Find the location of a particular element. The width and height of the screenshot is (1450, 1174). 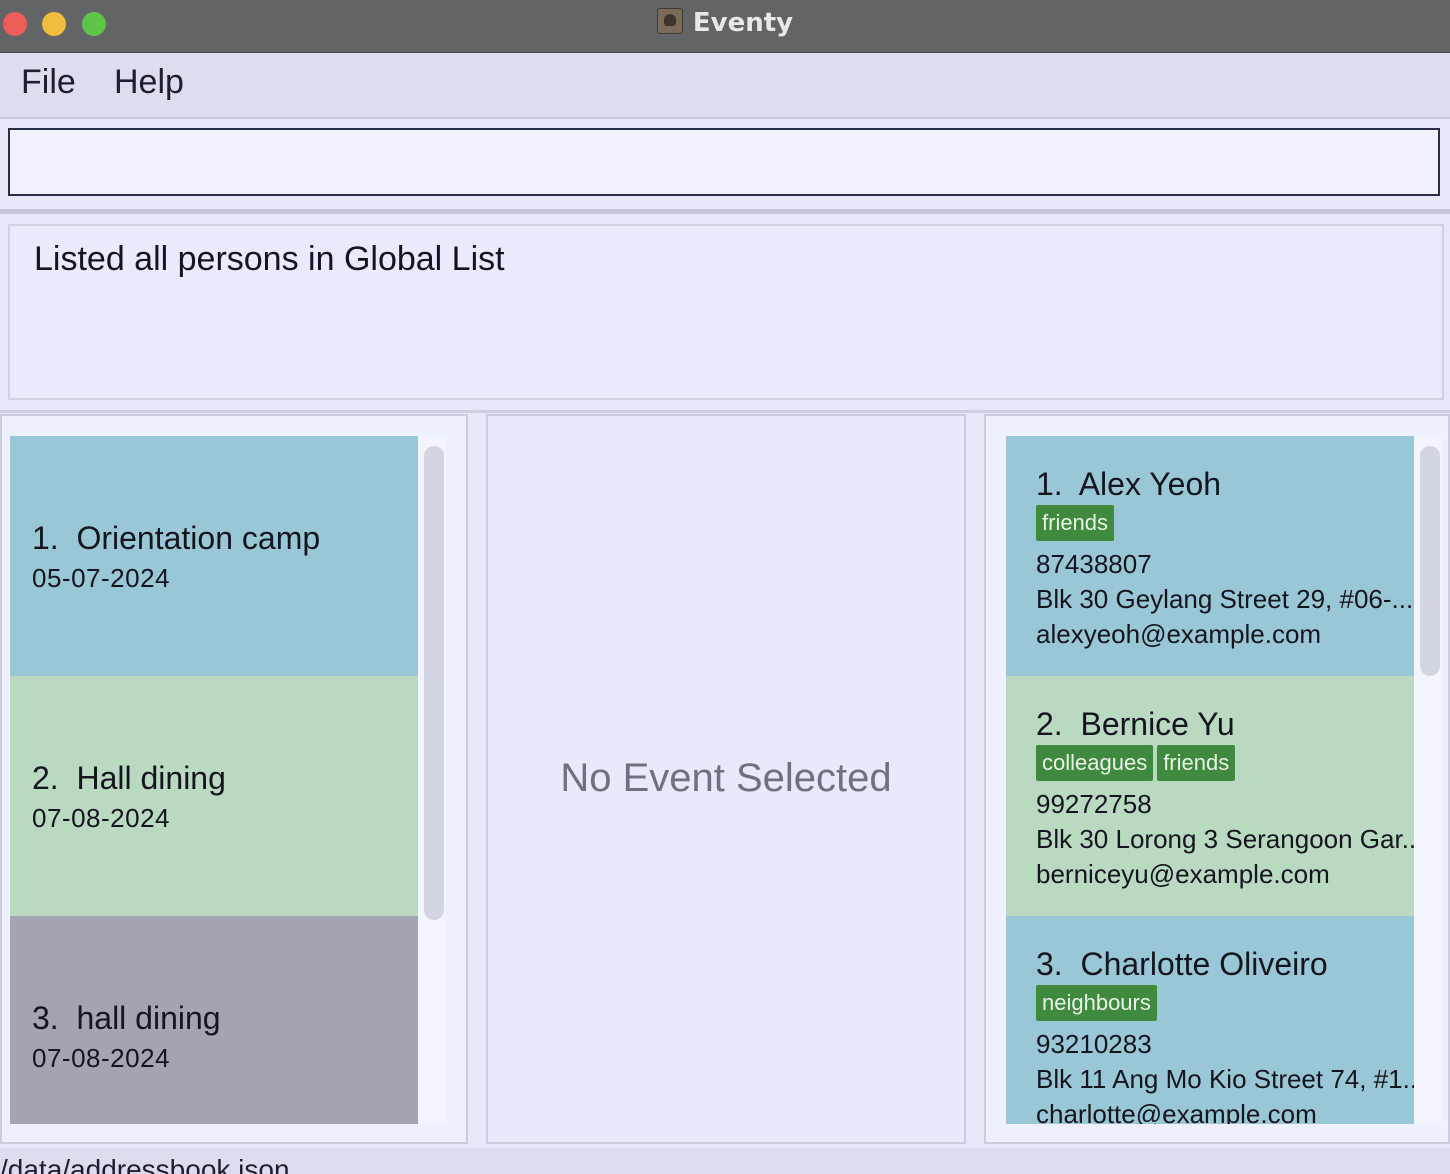

person-phone: 99272758 is located at coordinates (1094, 804).